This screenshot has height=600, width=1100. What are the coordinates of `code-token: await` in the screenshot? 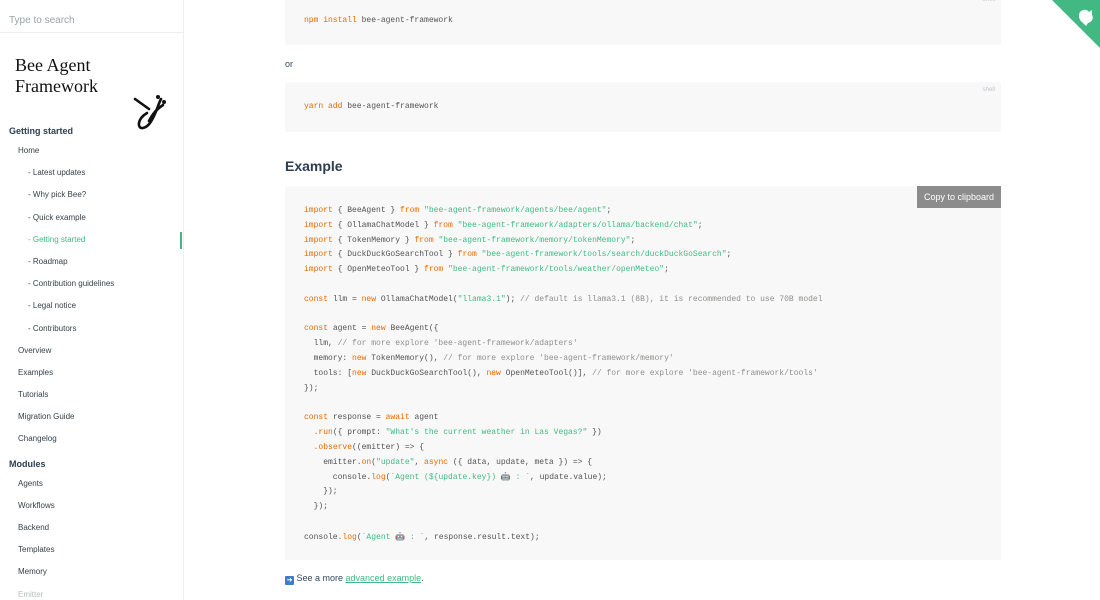 It's located at (397, 418).